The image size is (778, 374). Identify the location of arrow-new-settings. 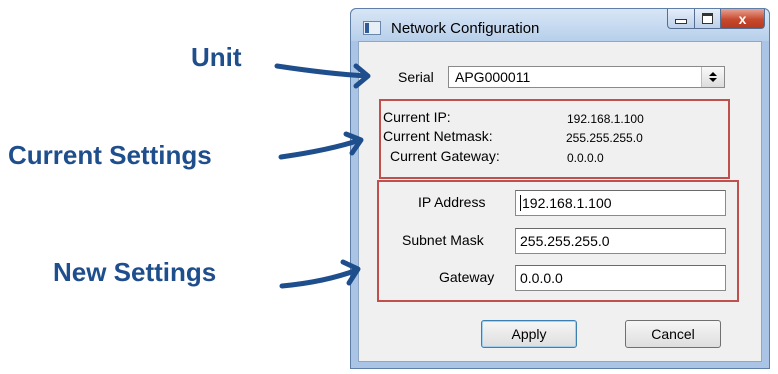
(319, 278).